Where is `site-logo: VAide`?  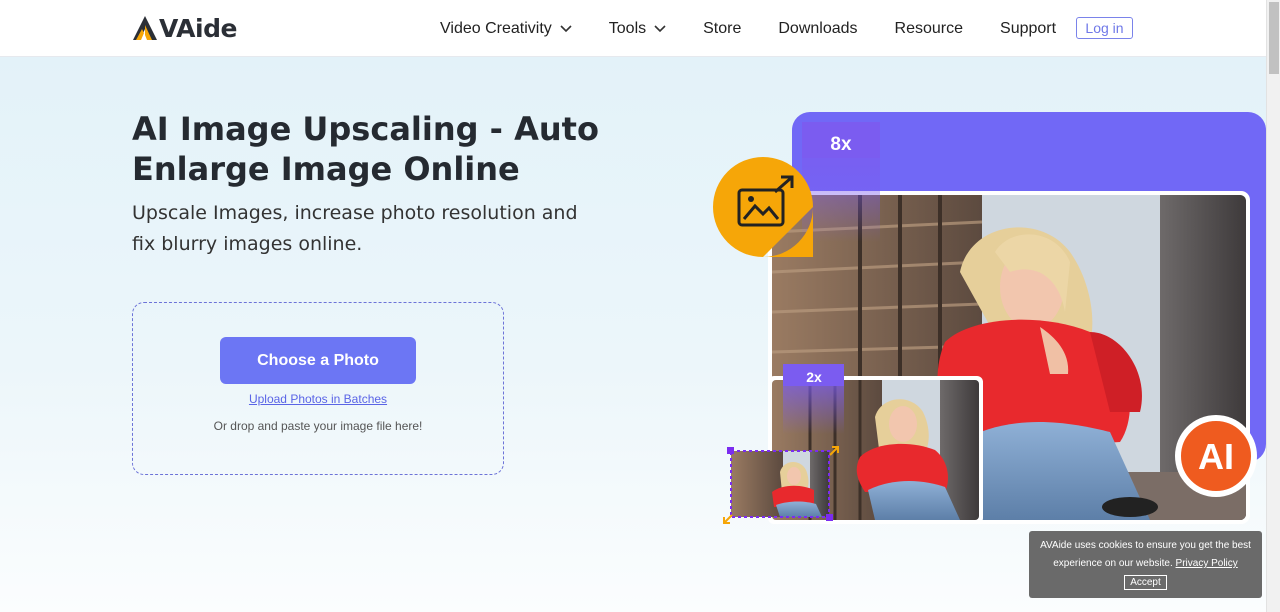 site-logo: VAide is located at coordinates (184, 28).